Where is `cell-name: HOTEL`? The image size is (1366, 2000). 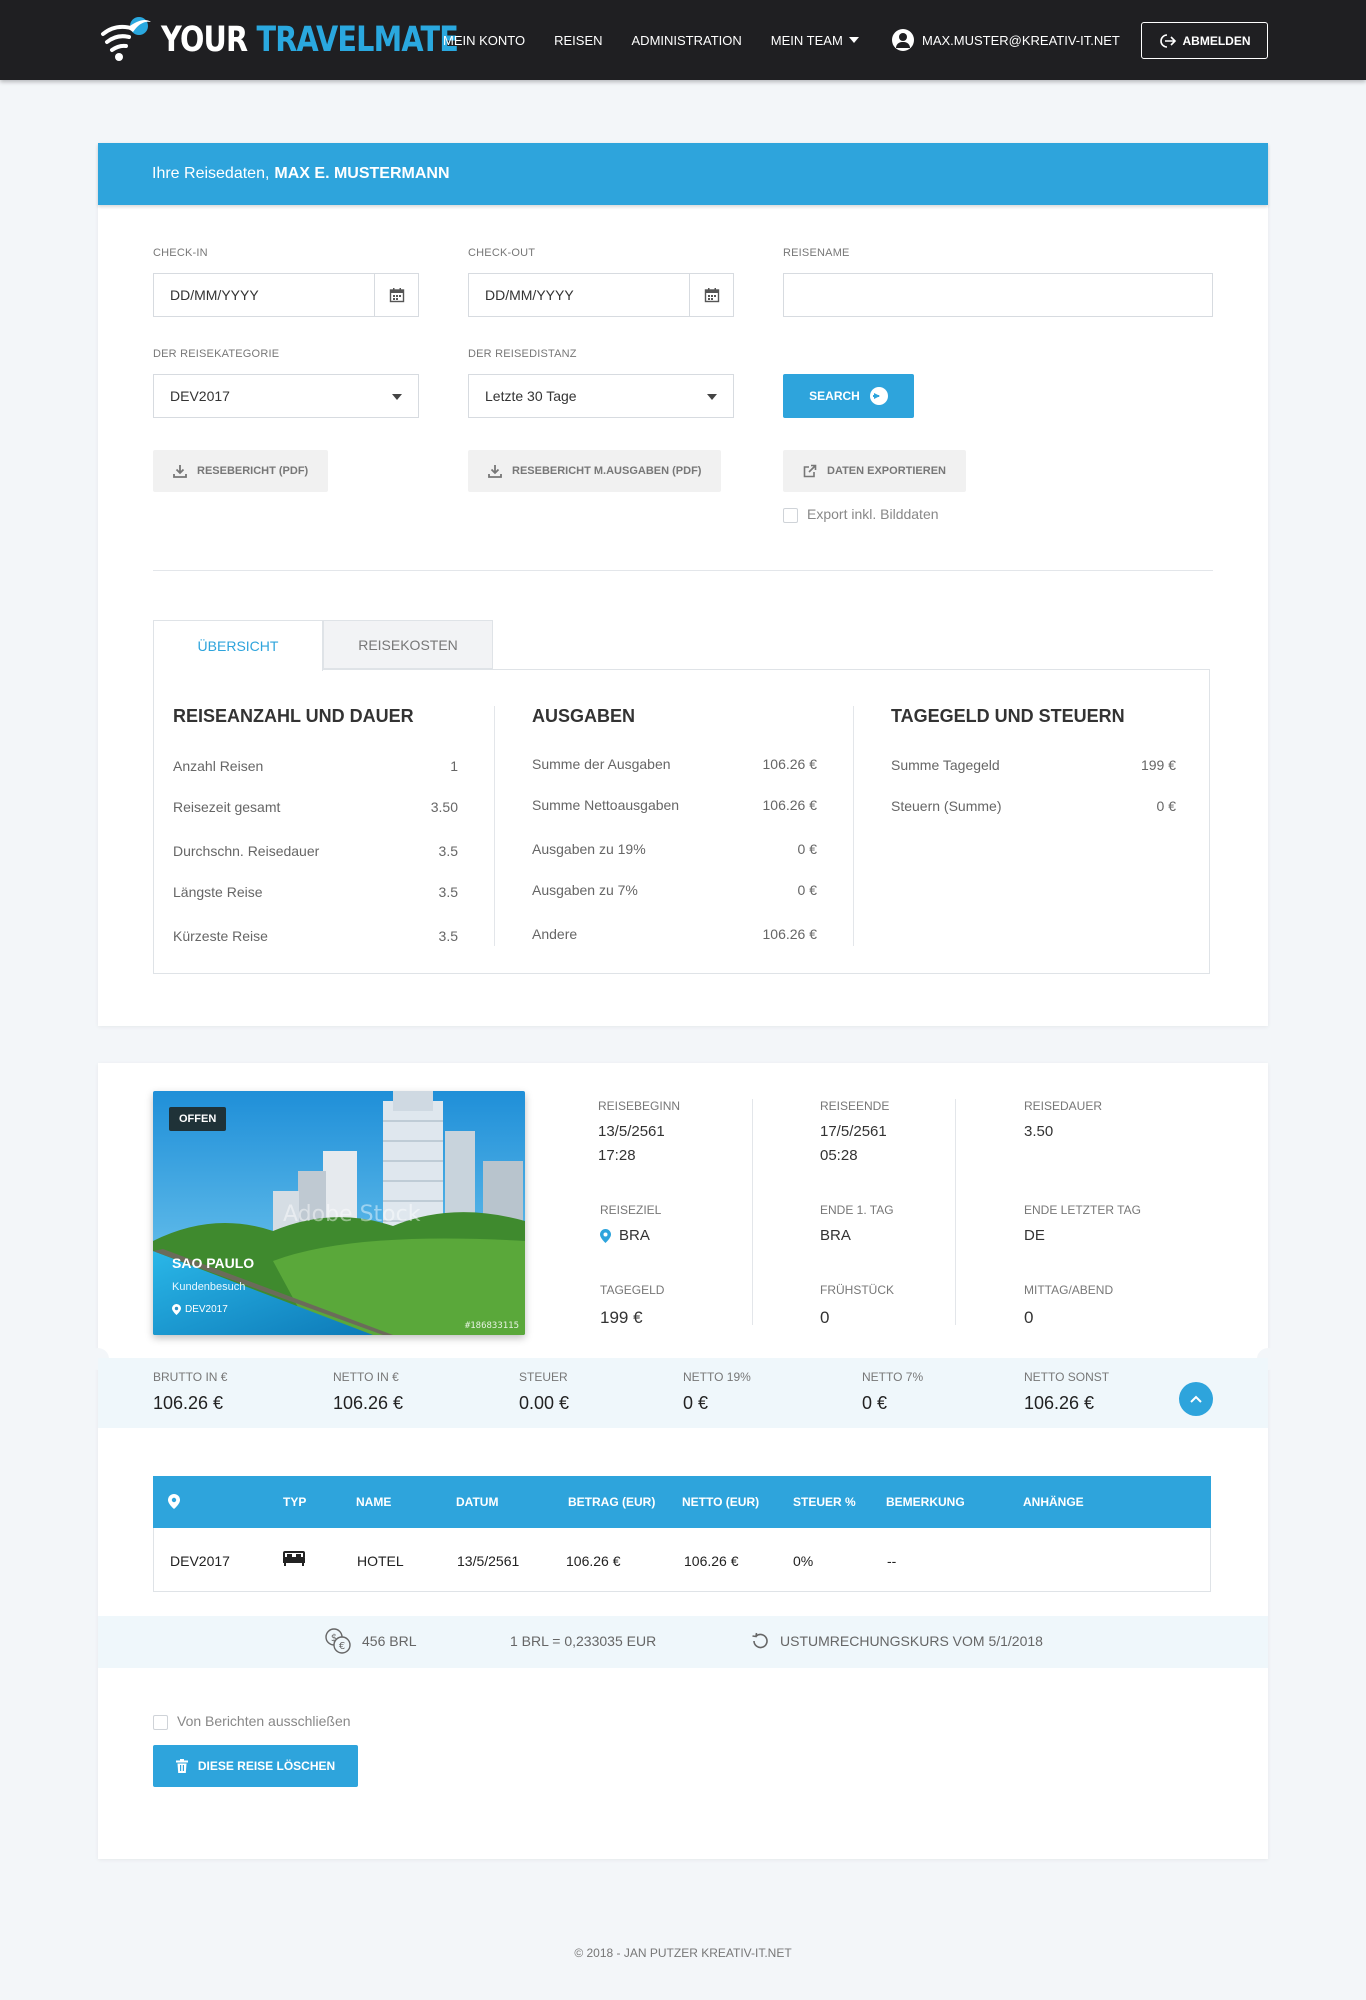 cell-name: HOTEL is located at coordinates (380, 1561).